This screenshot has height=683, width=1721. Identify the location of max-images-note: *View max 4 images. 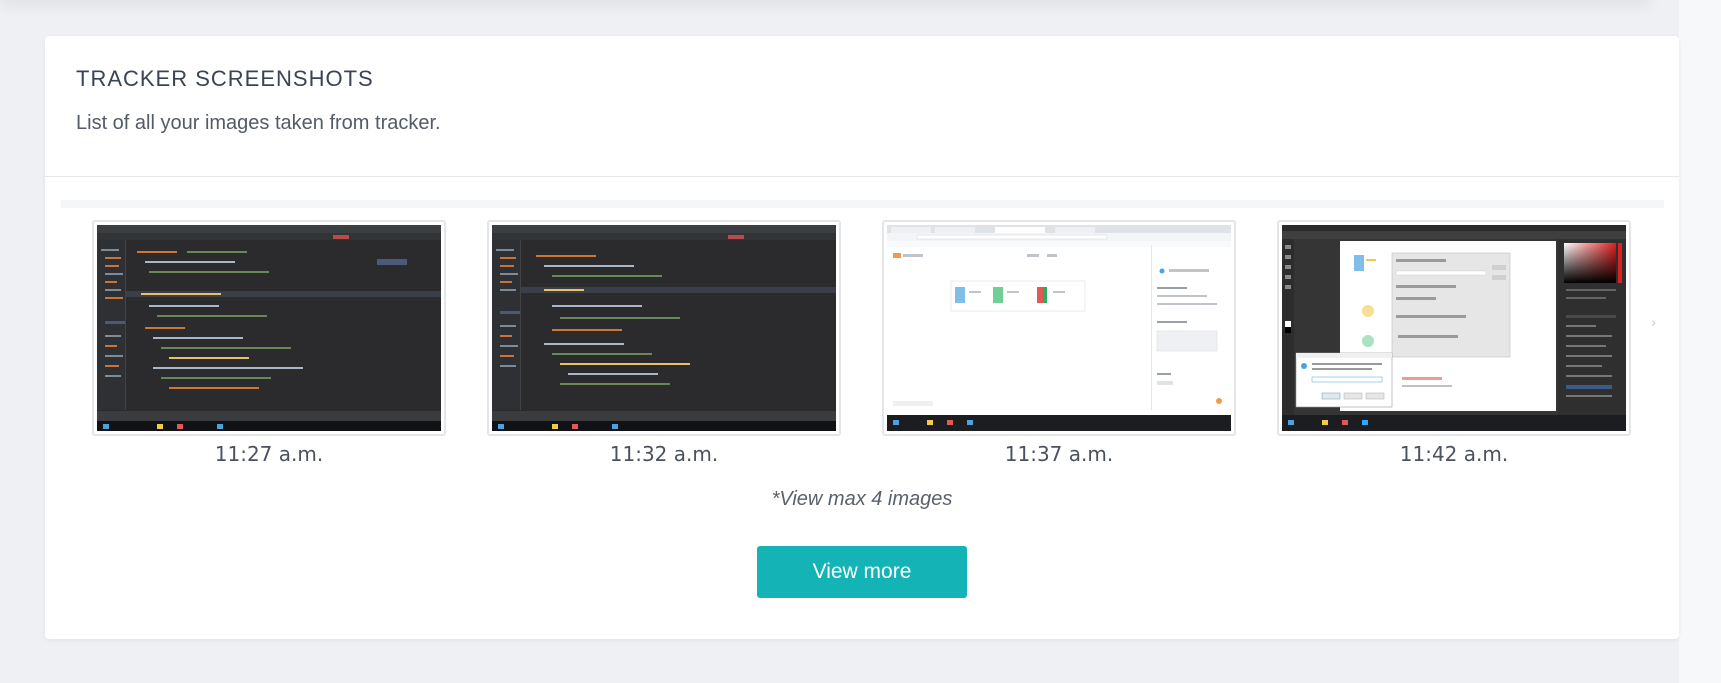
(862, 499).